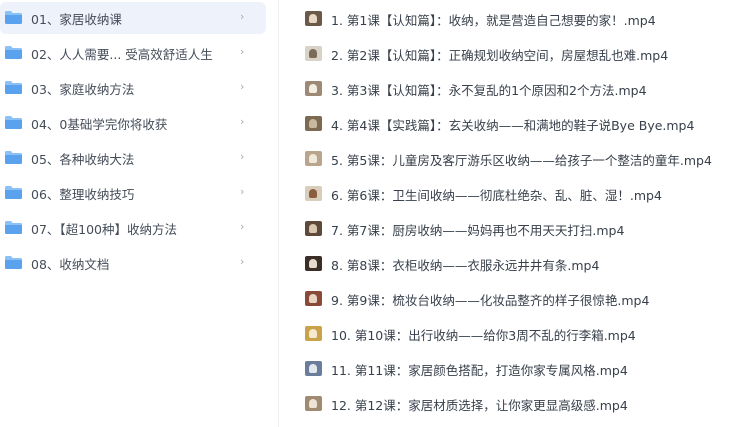 This screenshot has height=427, width=735. What do you see at coordinates (76, 19) in the screenshot?
I see `folder-label: 01、家居收纳课` at bounding box center [76, 19].